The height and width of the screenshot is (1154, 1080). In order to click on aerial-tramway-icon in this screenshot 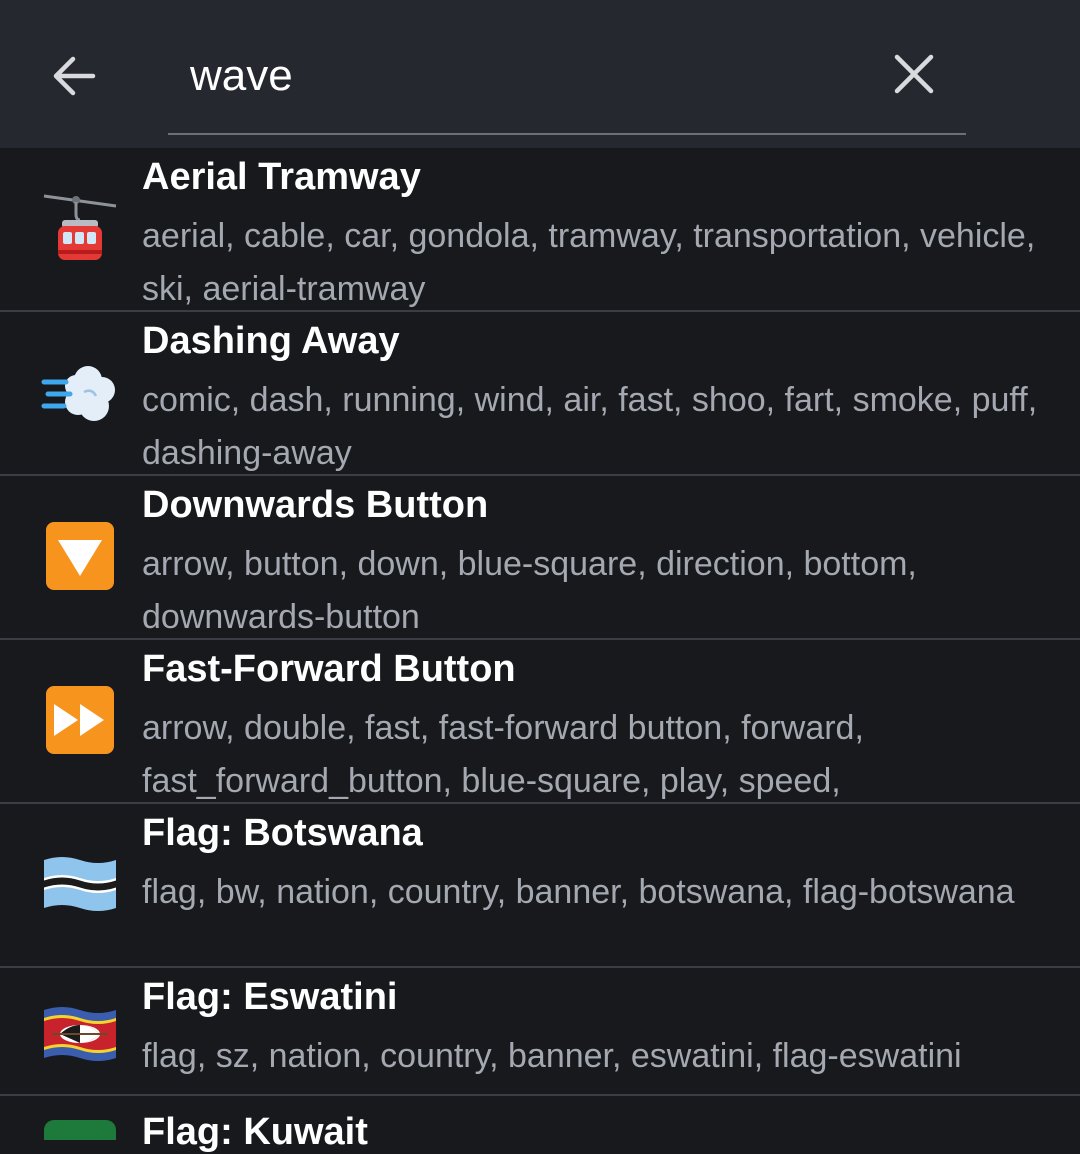, I will do `click(80, 227)`.